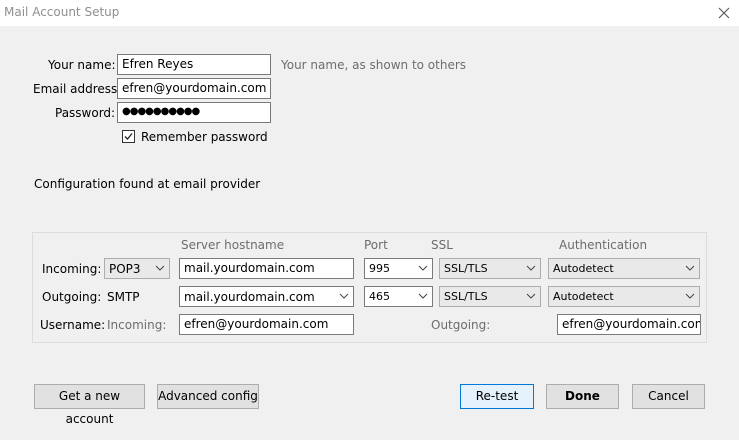  I want to click on retest-button: Re-test, so click(497, 396).